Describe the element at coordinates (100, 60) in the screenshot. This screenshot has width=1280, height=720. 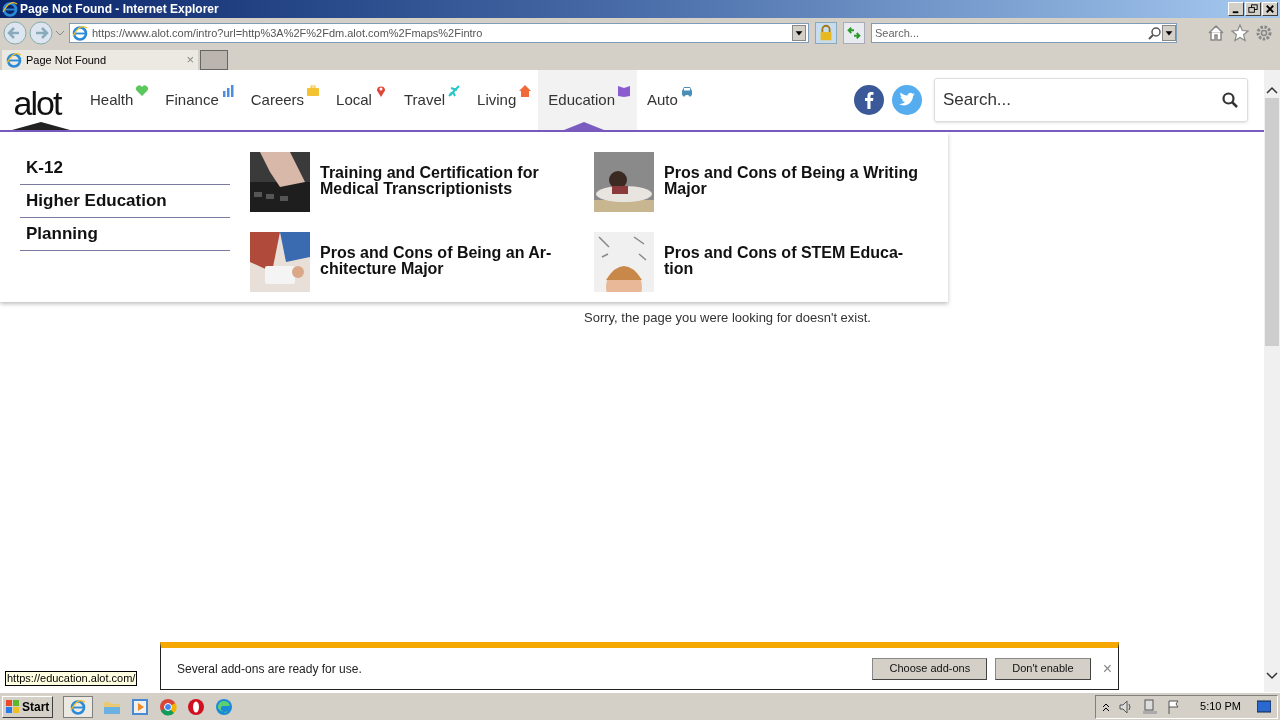
I see `browser-tab: Page Not Found ×` at that location.